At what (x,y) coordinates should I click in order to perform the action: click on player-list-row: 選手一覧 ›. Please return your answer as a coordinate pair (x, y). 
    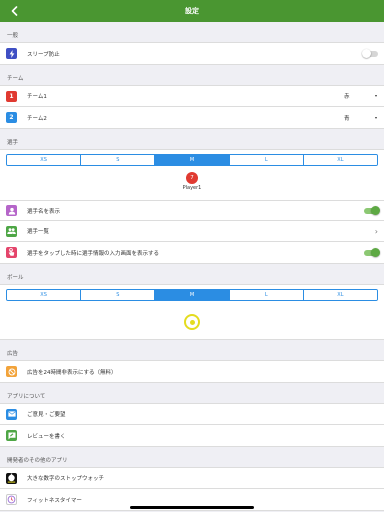
    Looking at the image, I should click on (192, 231).